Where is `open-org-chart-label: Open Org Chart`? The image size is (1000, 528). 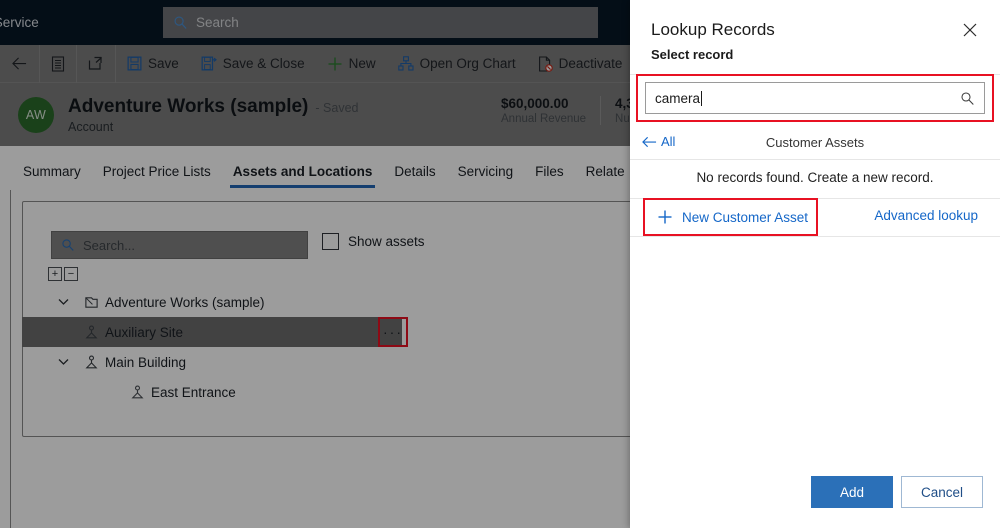
open-org-chart-label: Open Org Chart is located at coordinates (467, 63).